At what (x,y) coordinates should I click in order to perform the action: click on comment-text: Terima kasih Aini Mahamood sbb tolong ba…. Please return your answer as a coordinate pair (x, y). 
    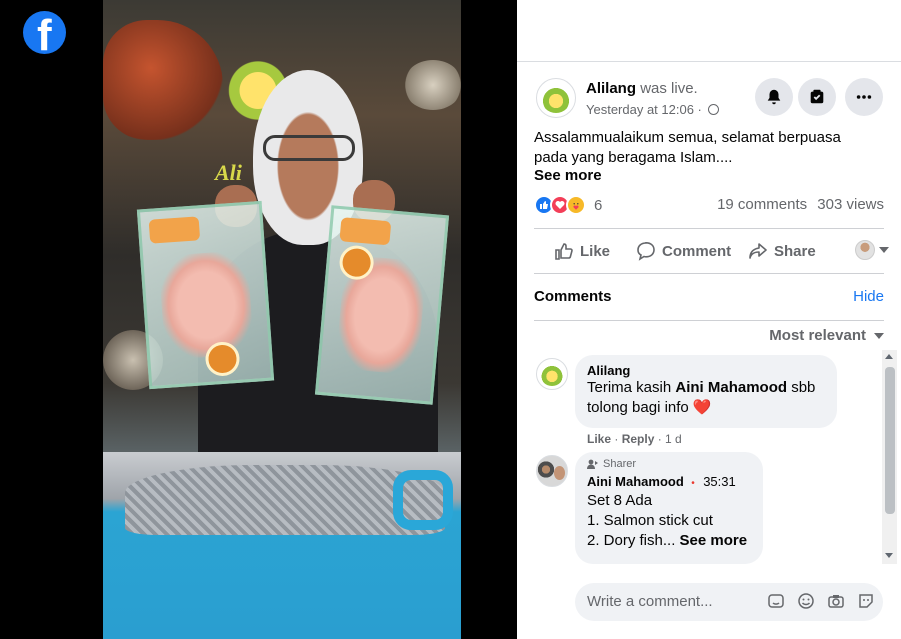
    Looking at the image, I should click on (706, 398).